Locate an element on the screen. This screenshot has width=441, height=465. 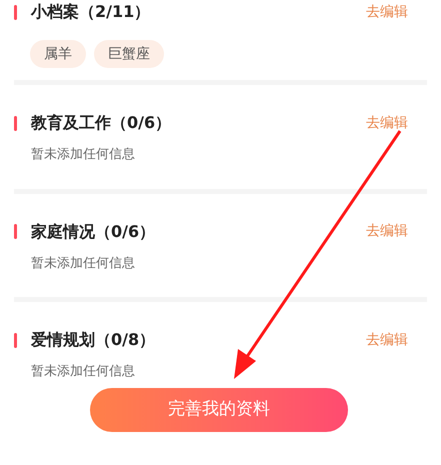
tag: 巨蟹座 is located at coordinates (129, 54).